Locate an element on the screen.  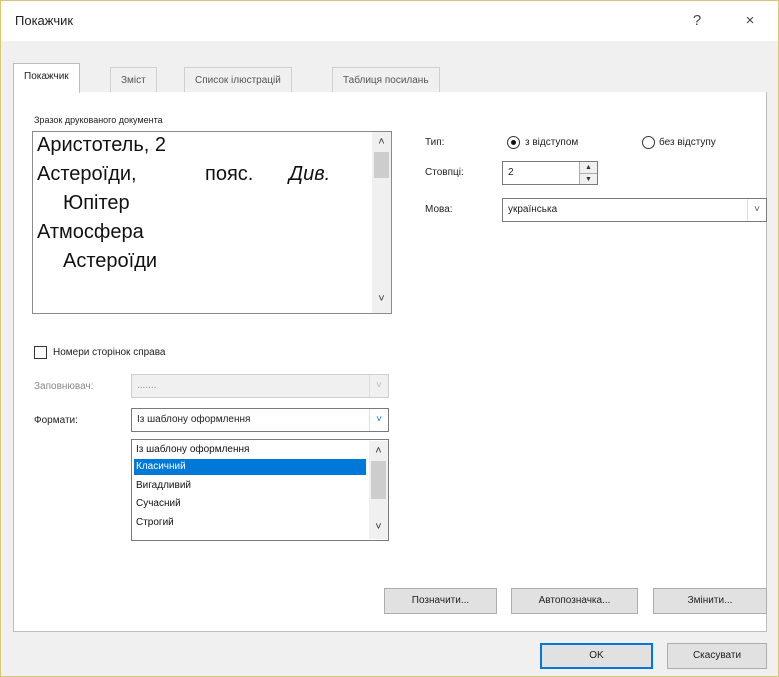
page-numbers-right-checkbox is located at coordinates (40, 352).